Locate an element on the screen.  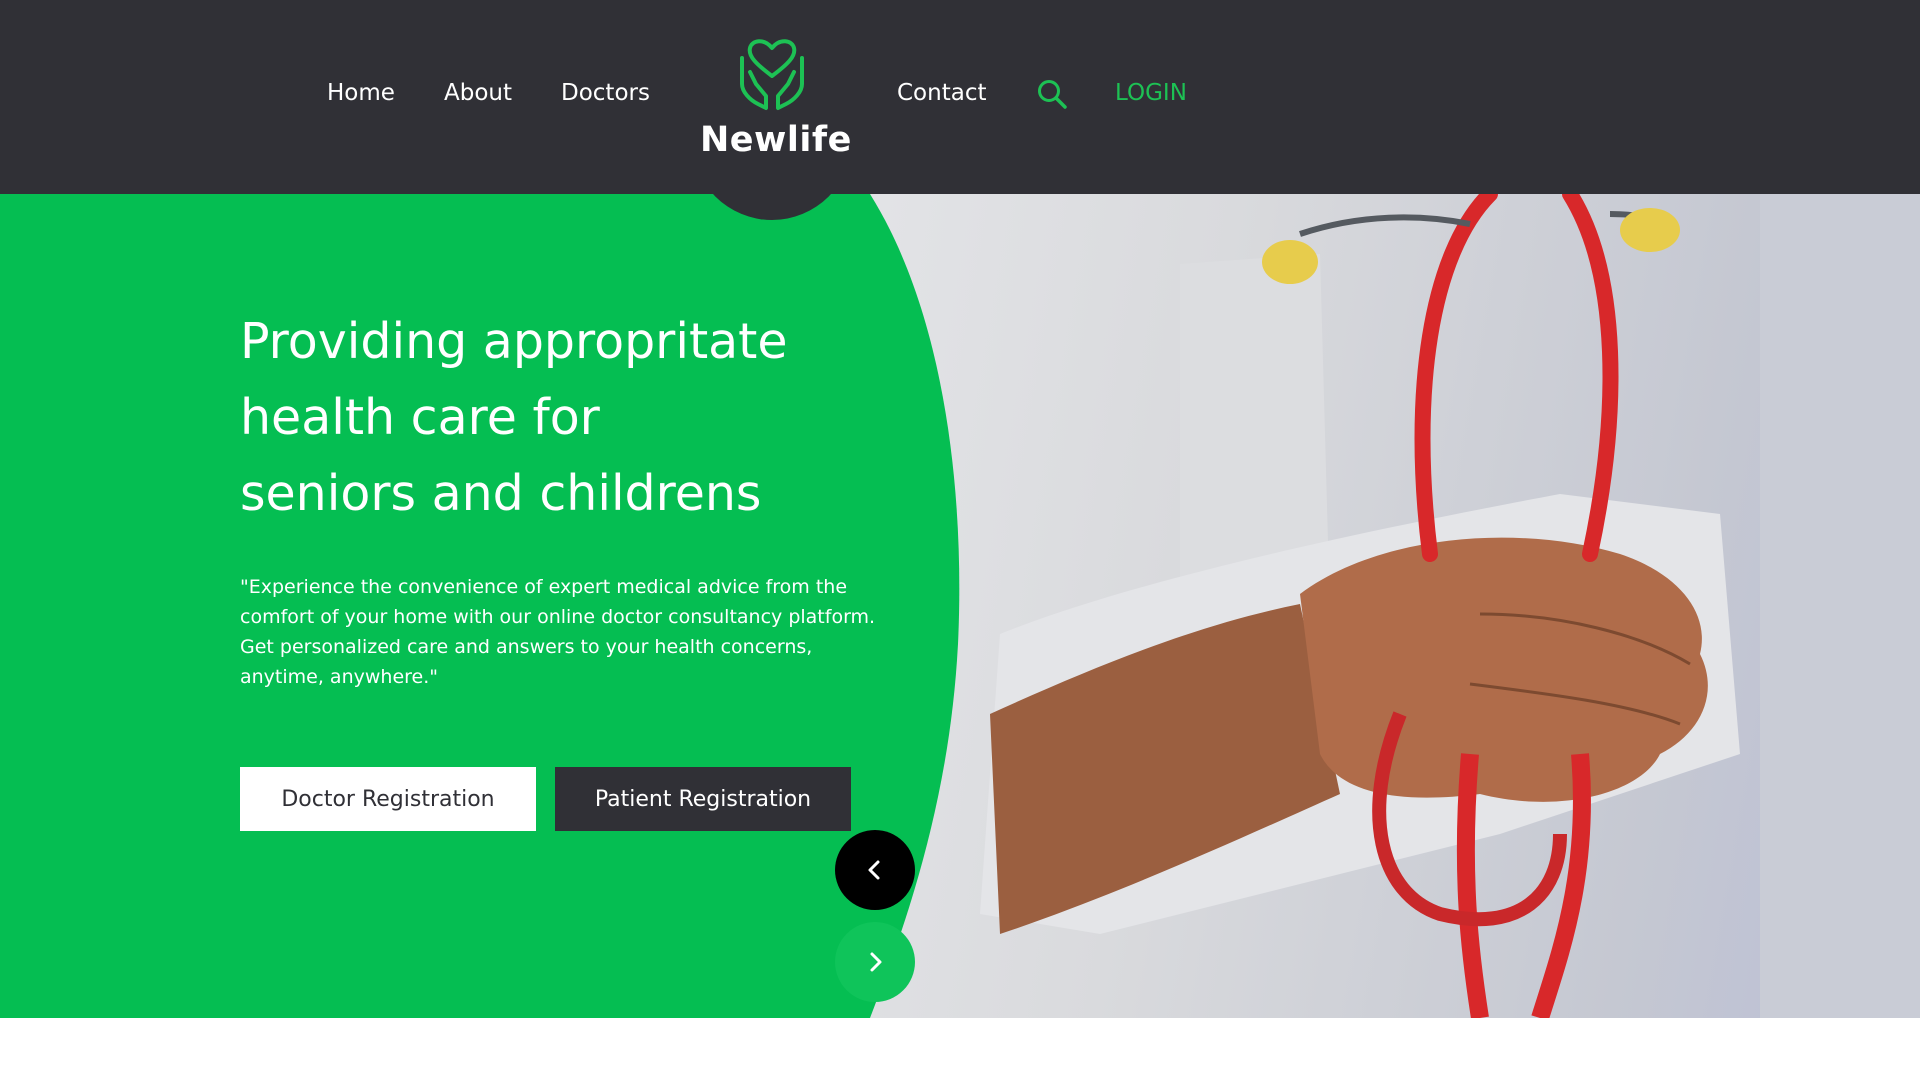
nav-login-link: LOGIN is located at coordinates (1151, 93).